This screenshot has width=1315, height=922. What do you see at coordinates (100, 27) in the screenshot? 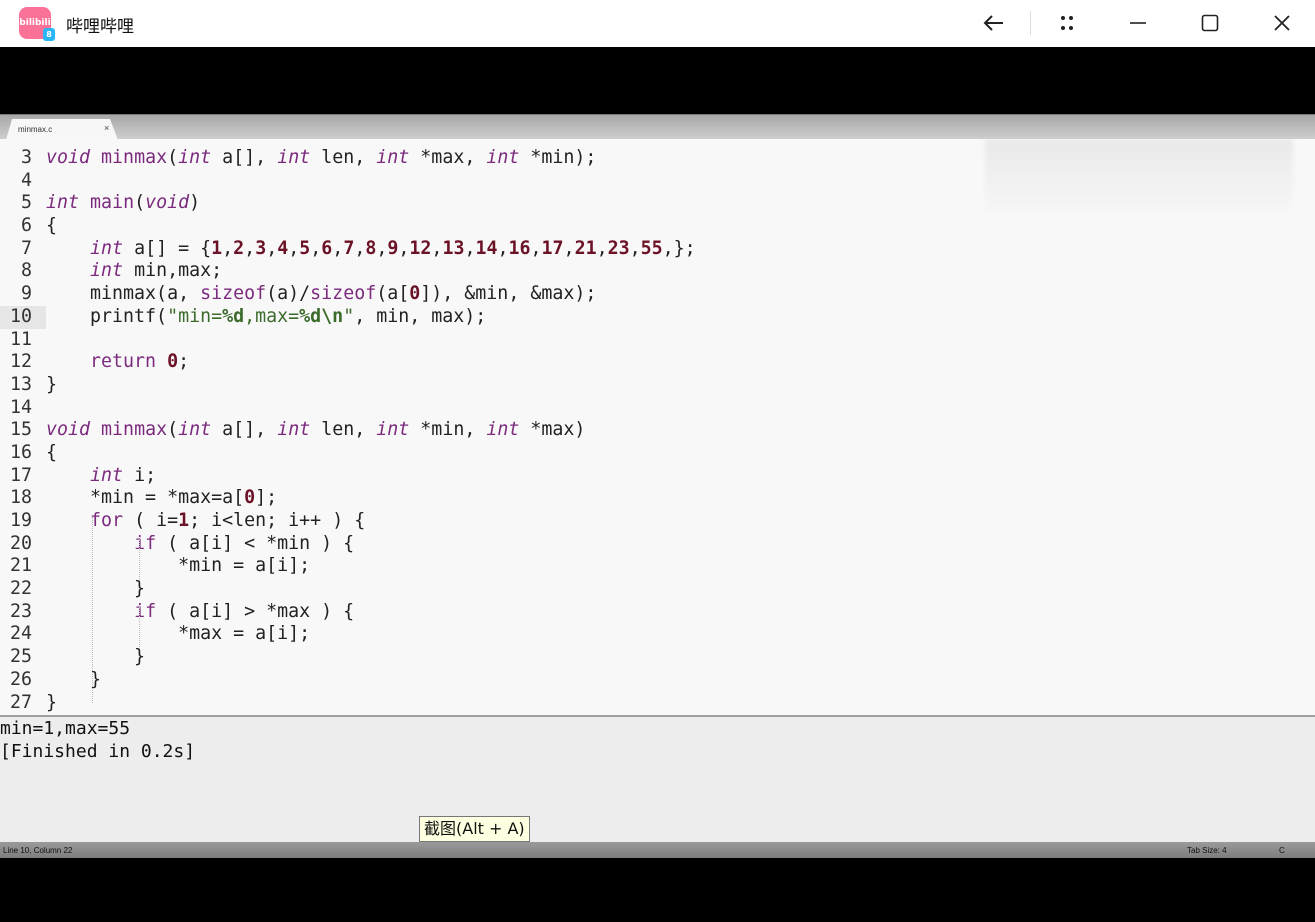
I see `app-title: 哔哩哔哩` at bounding box center [100, 27].